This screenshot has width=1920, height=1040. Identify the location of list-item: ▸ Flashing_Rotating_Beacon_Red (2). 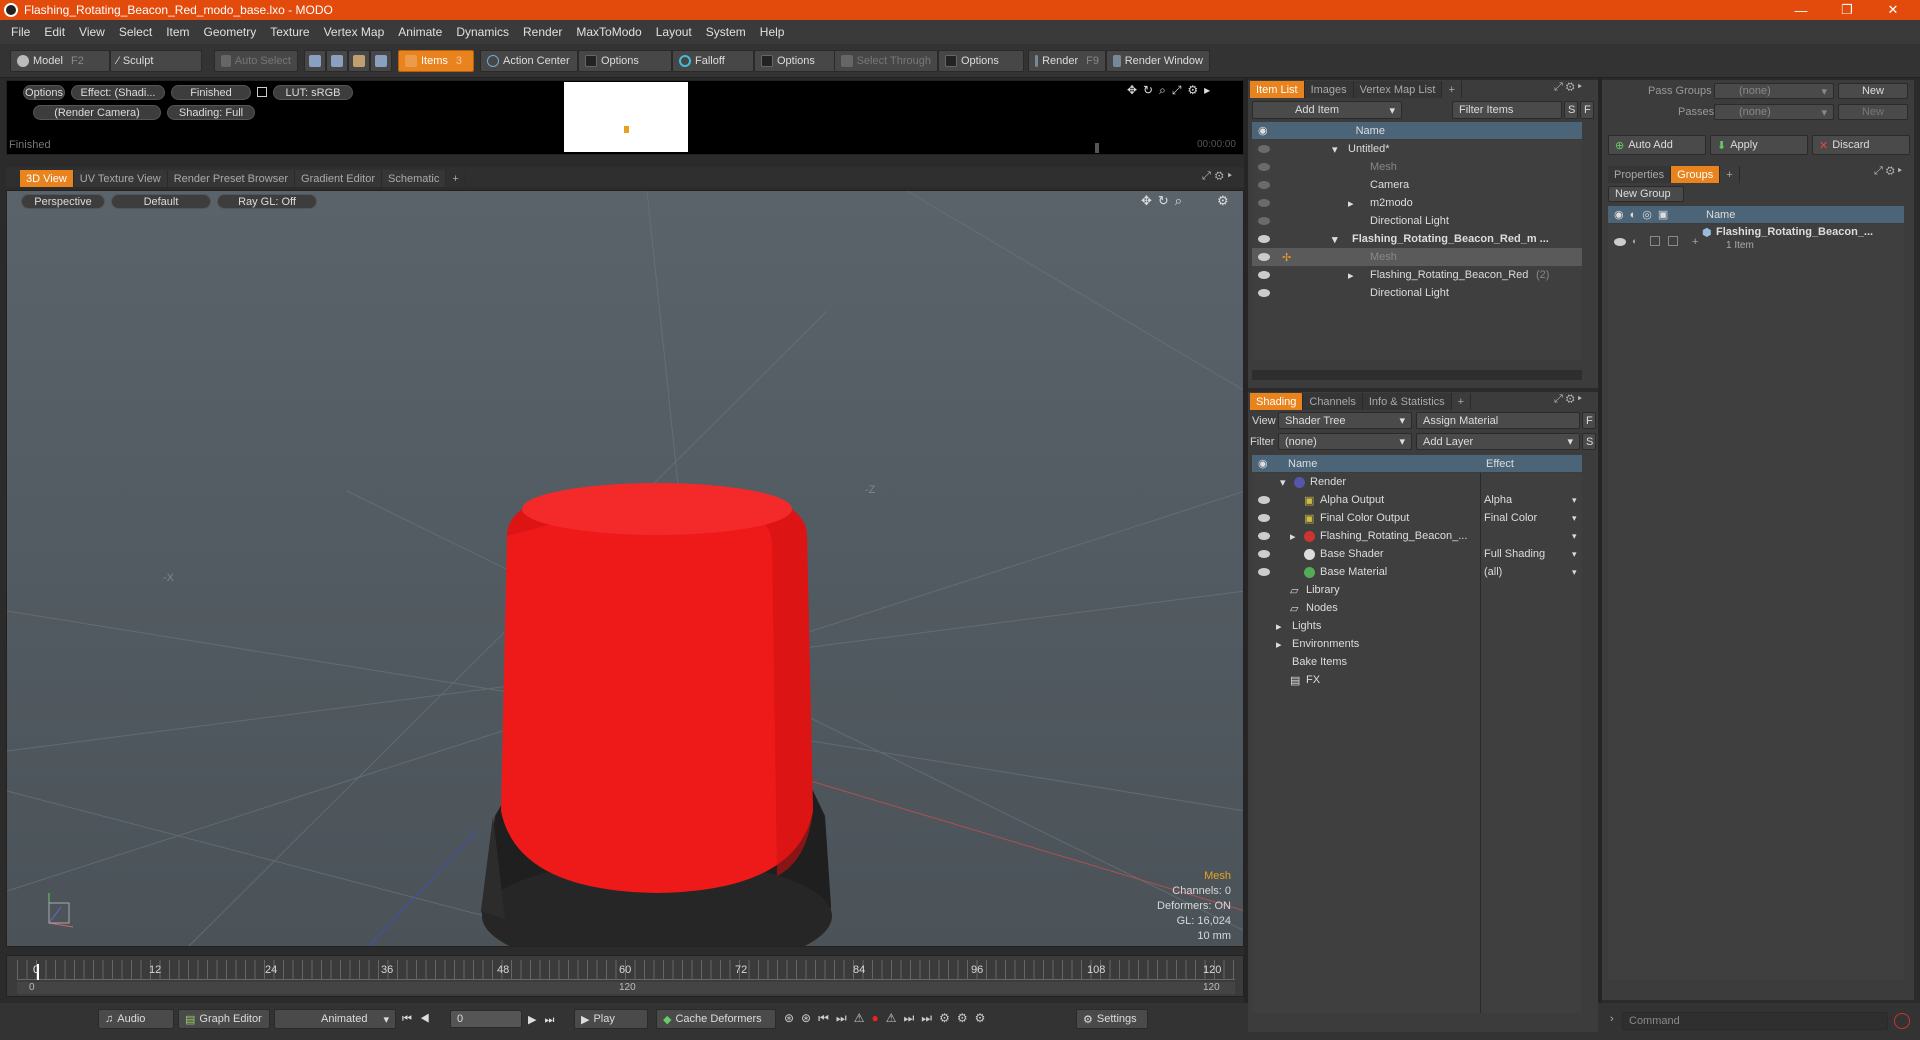
(1417, 275).